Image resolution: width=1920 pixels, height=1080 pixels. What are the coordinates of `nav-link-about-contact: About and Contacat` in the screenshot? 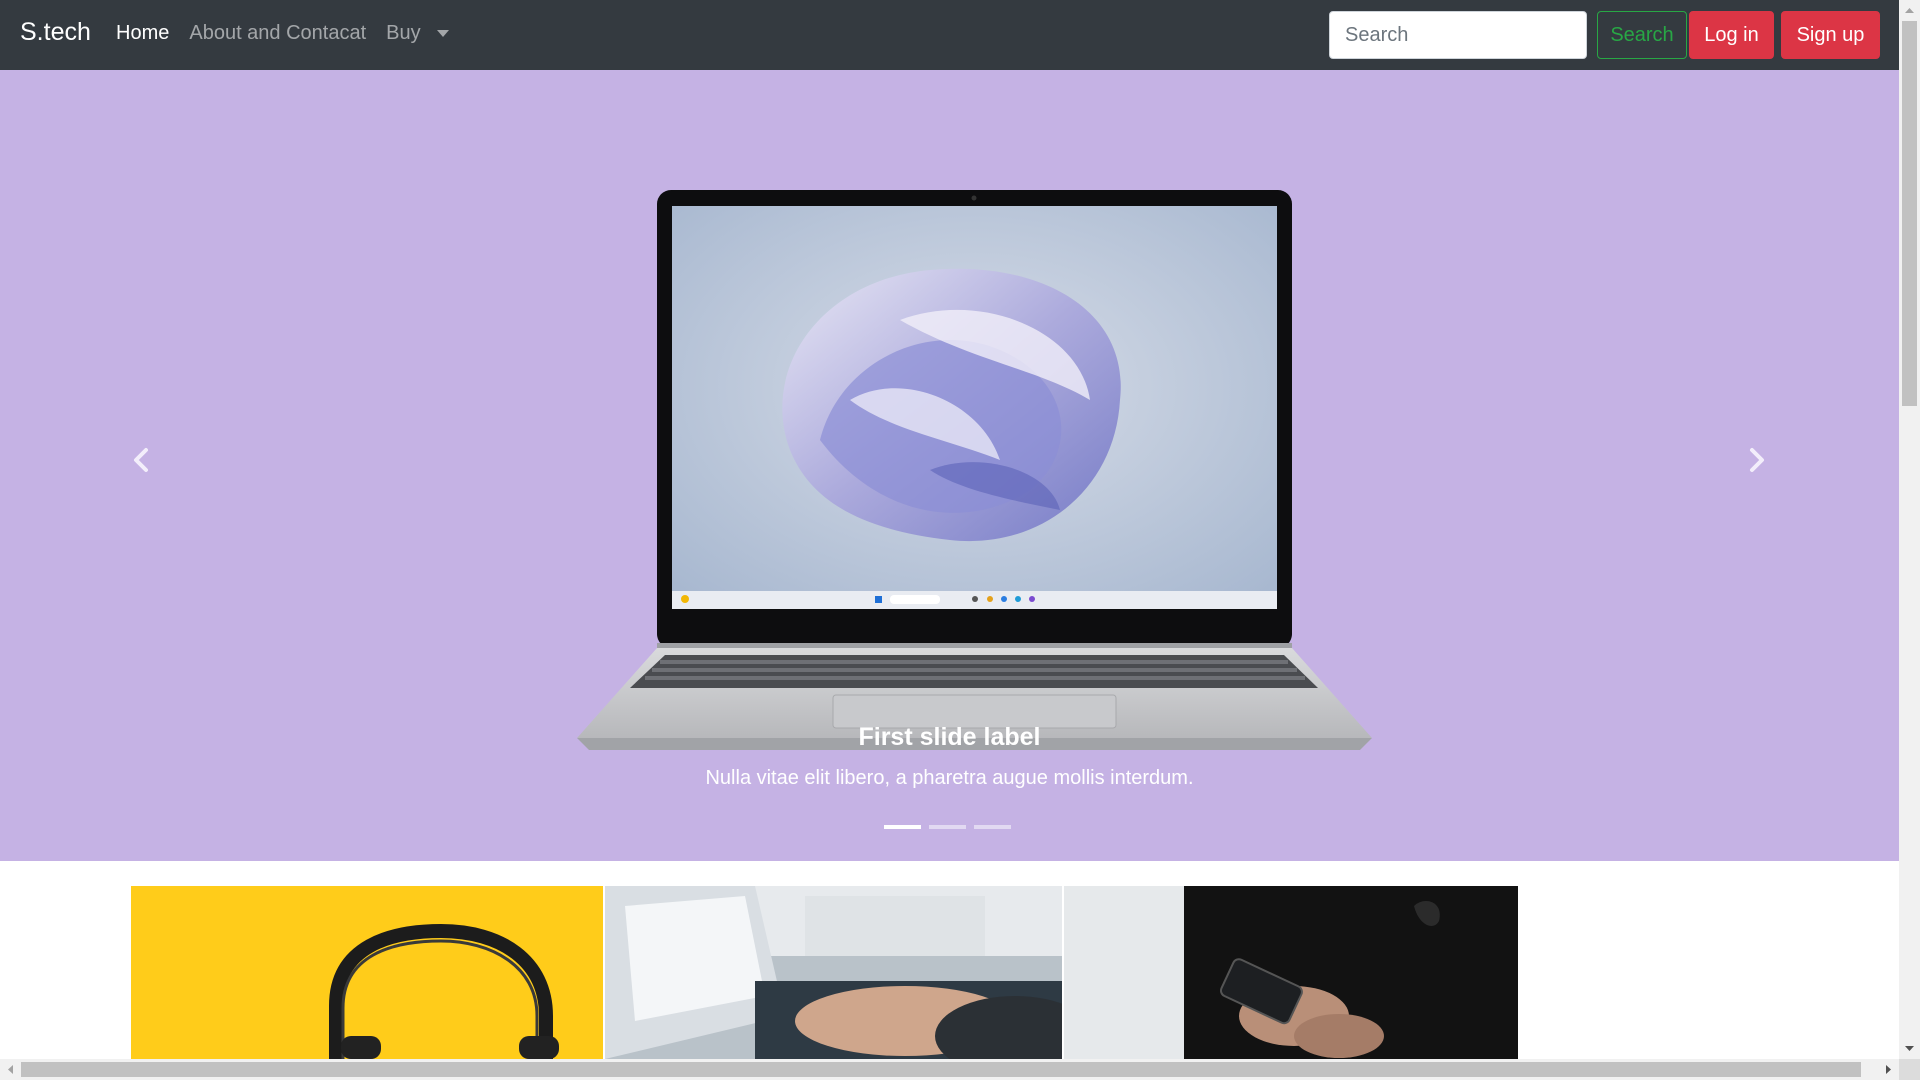 It's located at (277, 33).